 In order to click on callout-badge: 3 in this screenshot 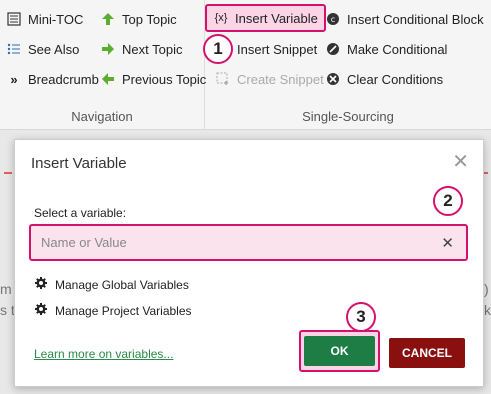, I will do `click(361, 317)`.